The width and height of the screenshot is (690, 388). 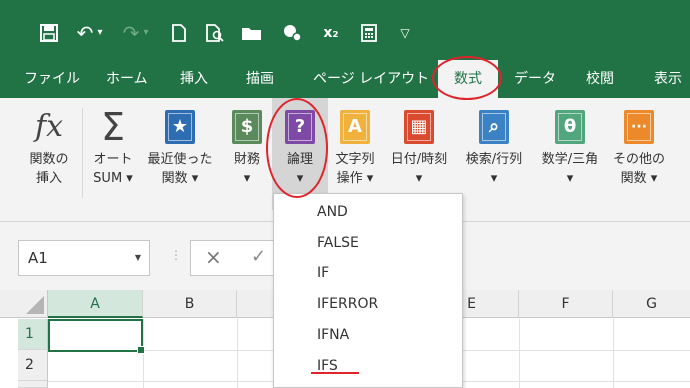 What do you see at coordinates (332, 212) in the screenshot?
I see `menu-item-and: AND` at bounding box center [332, 212].